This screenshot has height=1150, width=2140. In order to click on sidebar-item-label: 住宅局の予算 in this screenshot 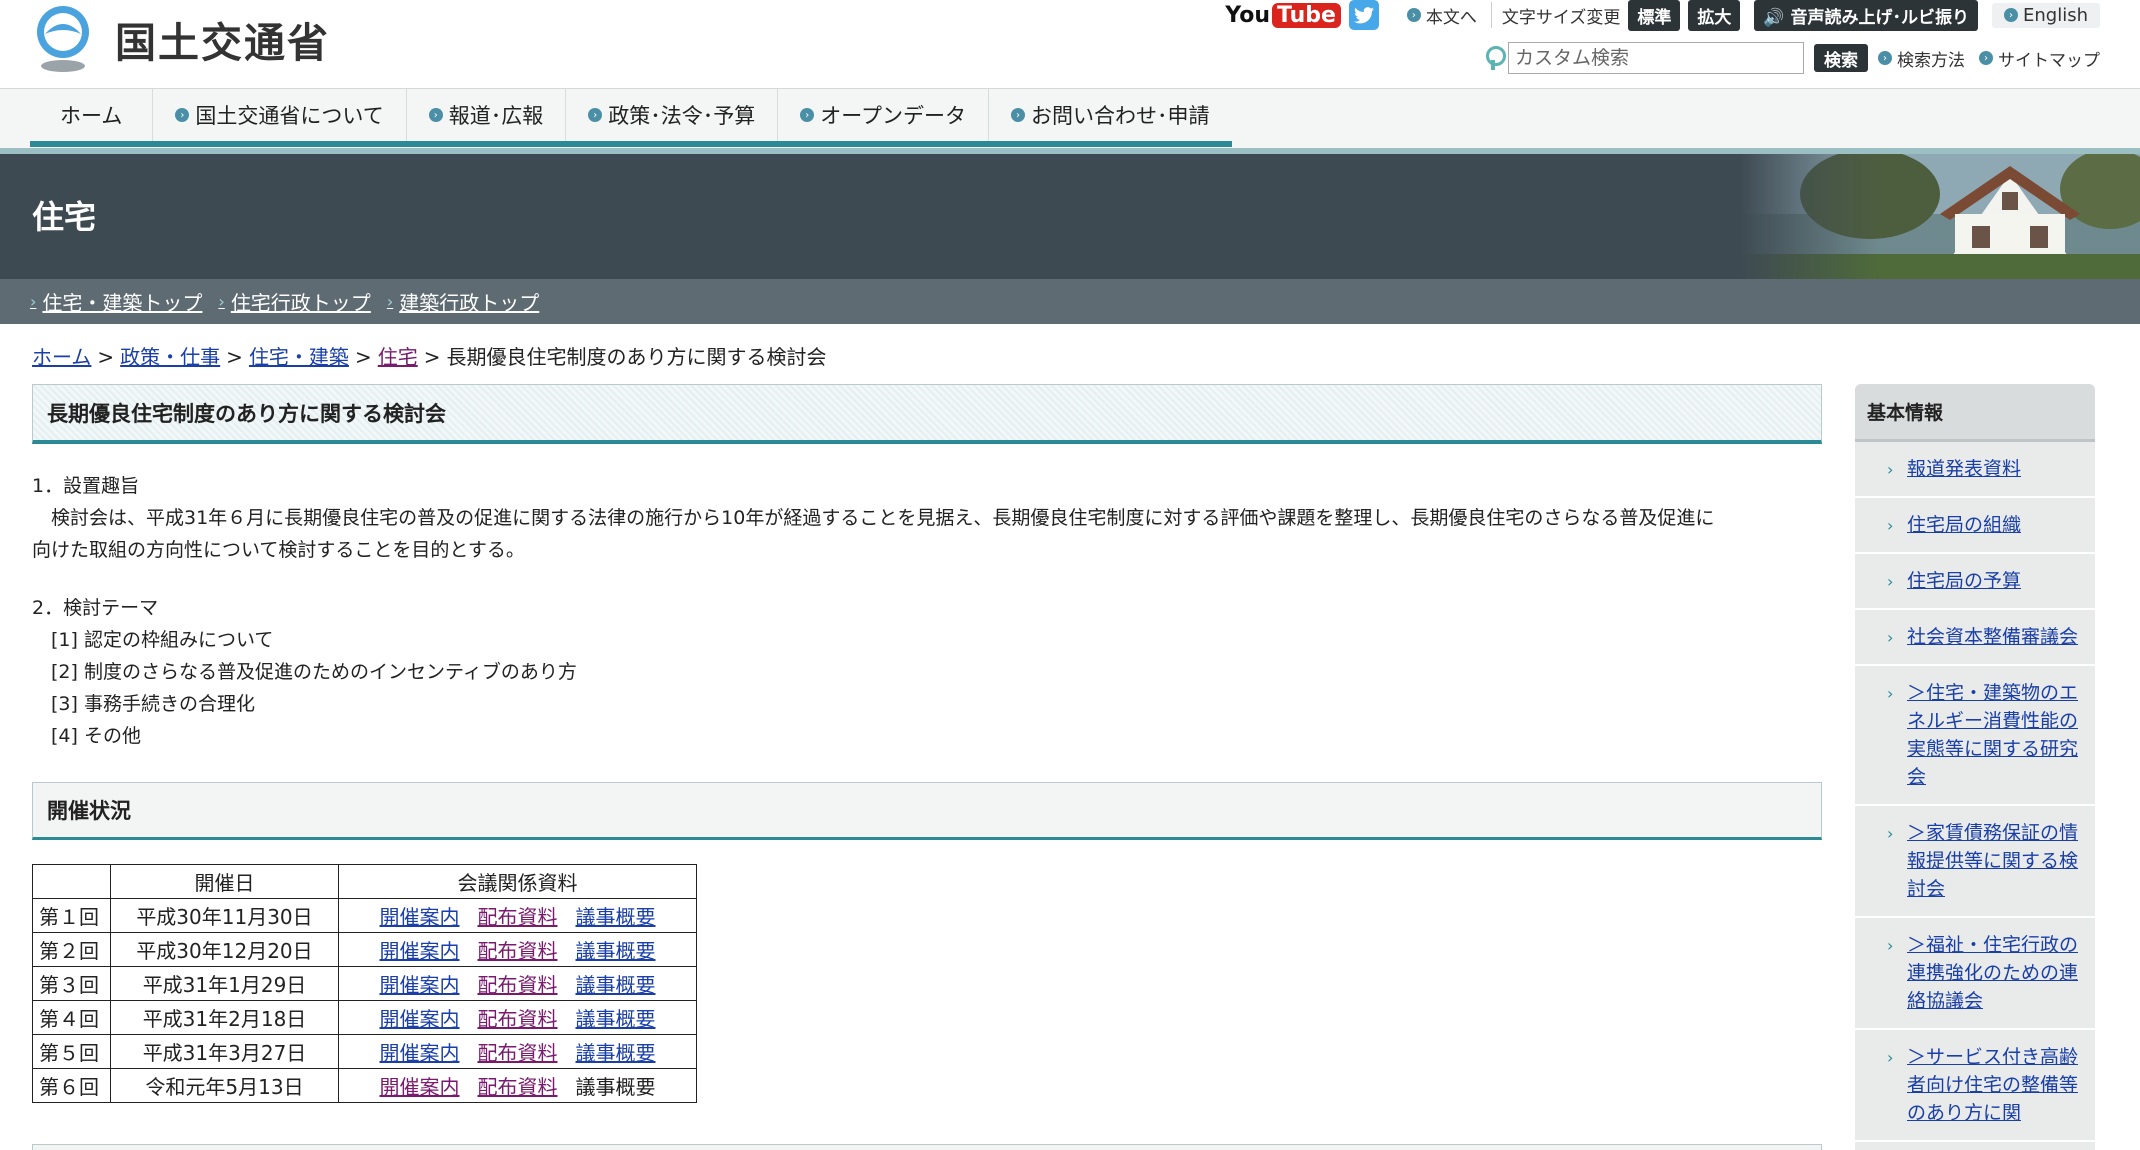, I will do `click(1964, 581)`.